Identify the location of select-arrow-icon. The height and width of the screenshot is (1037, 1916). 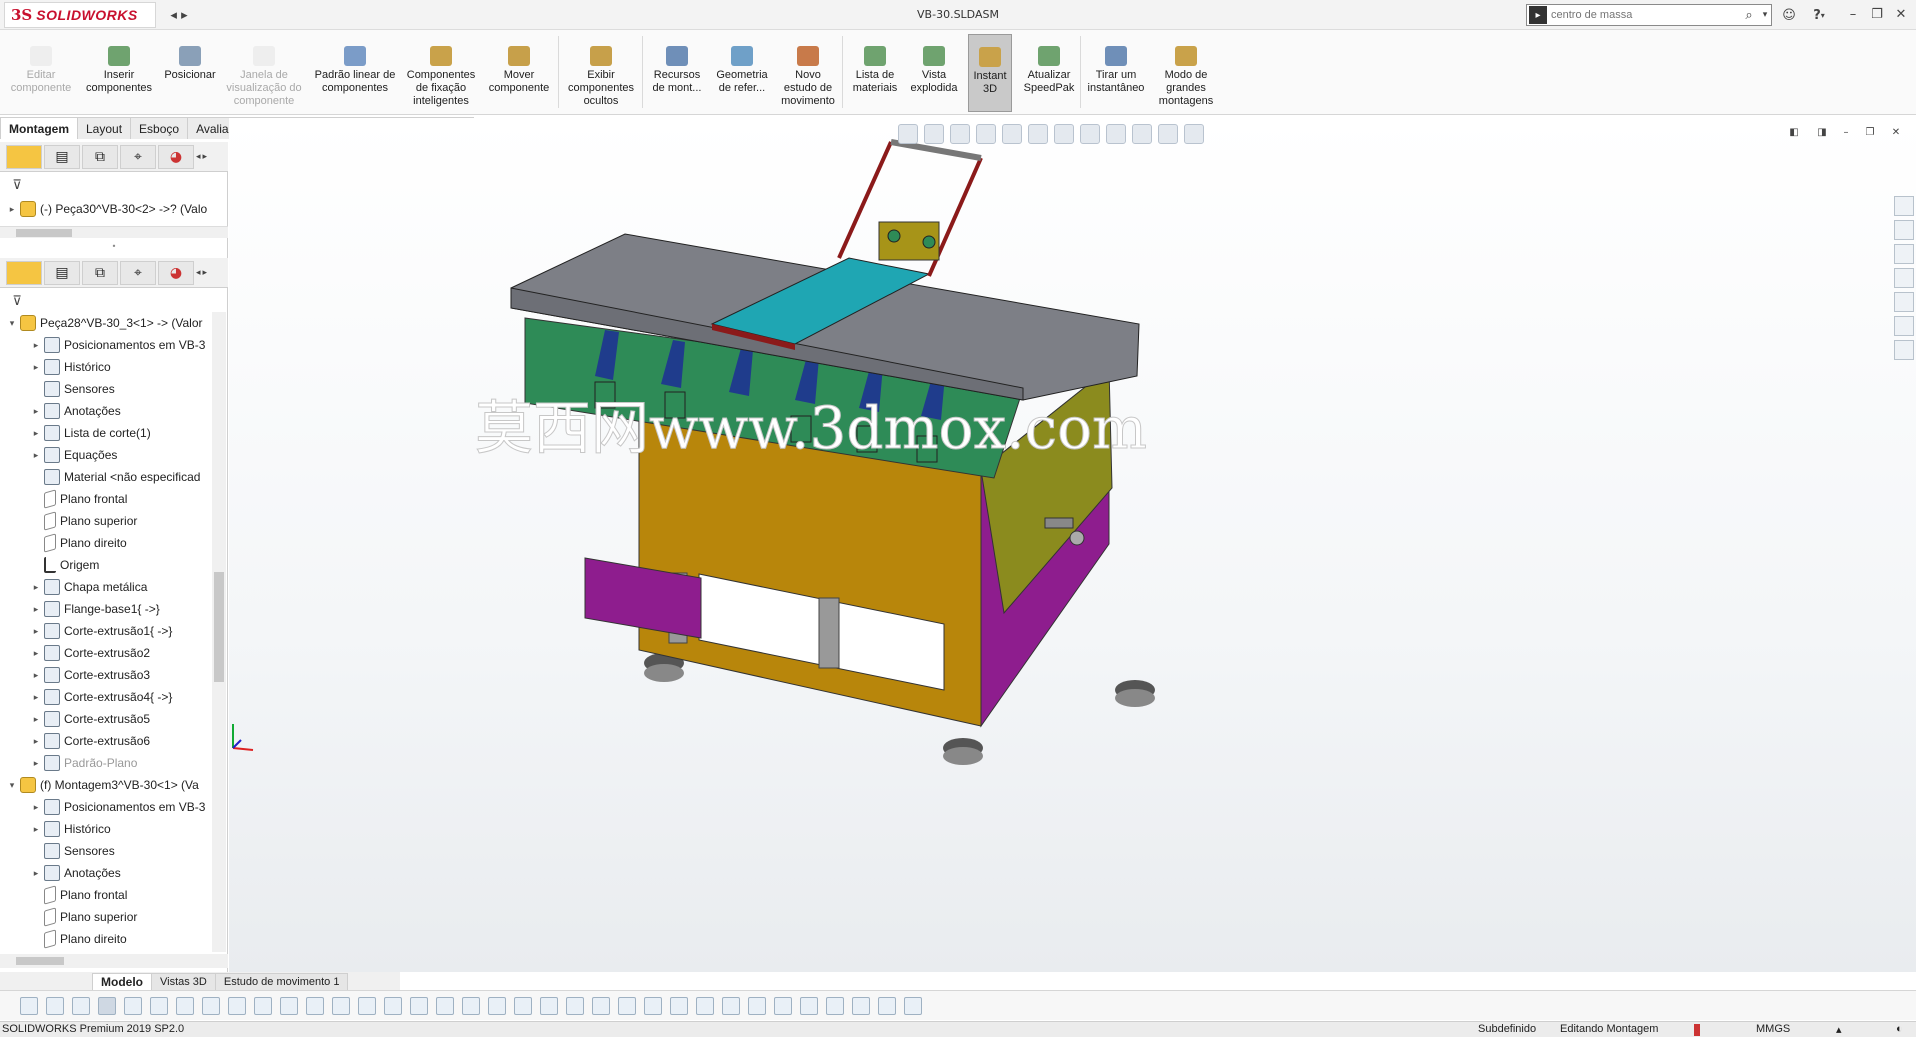
(107, 1005).